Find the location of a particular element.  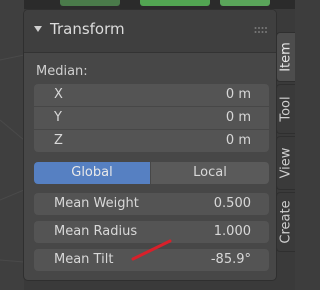

space-toggle: Global Local is located at coordinates (151, 173).